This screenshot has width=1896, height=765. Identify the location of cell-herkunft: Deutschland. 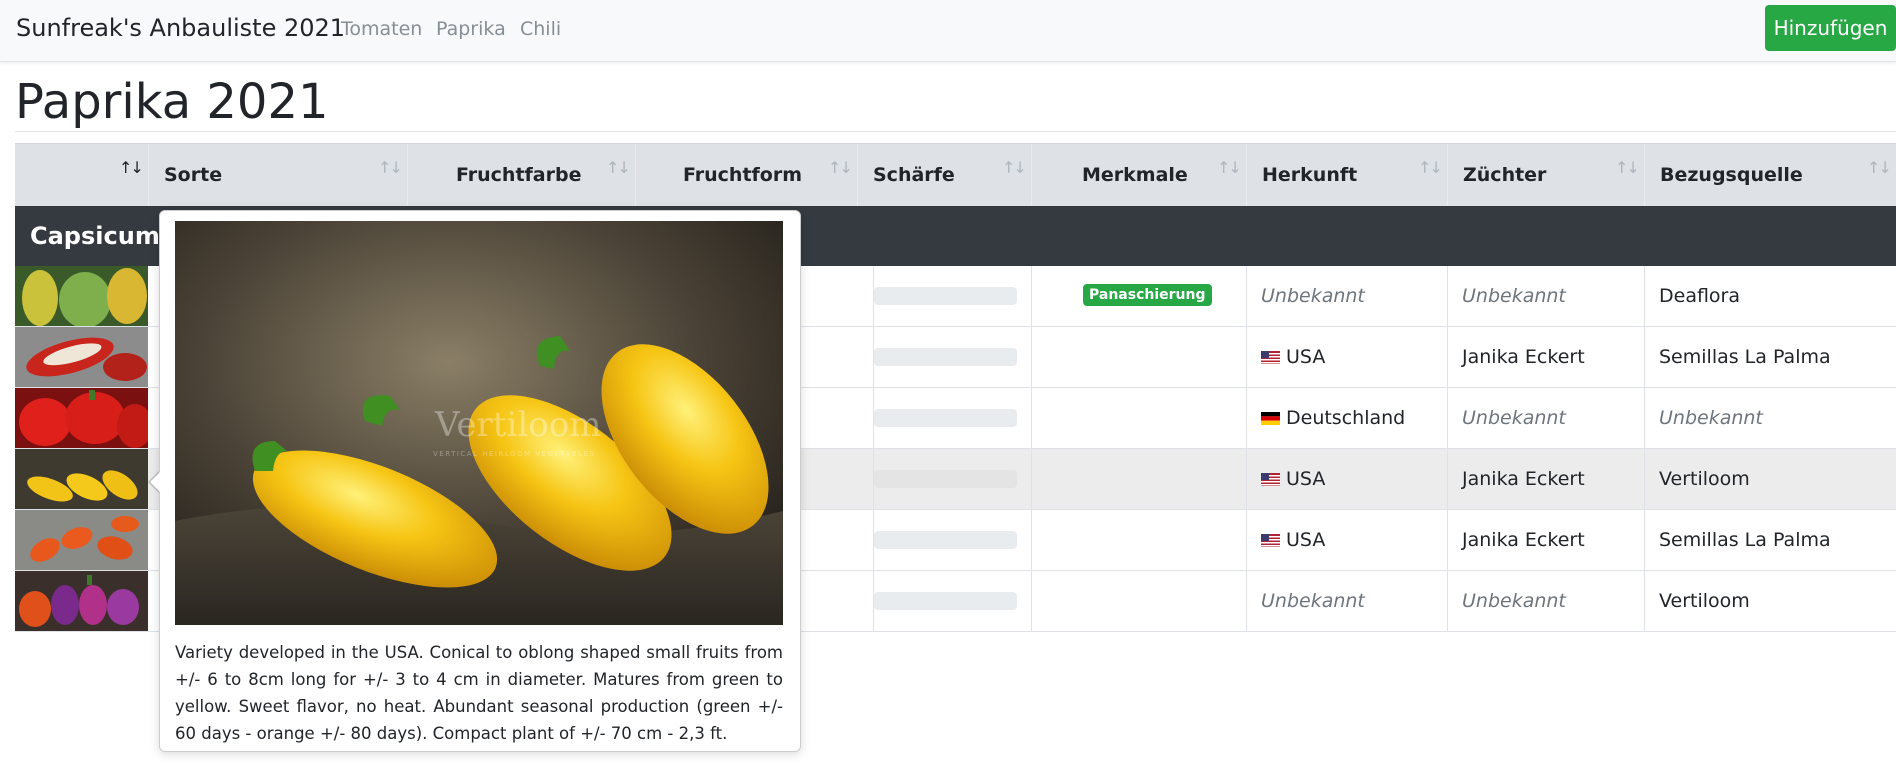
(1333, 418).